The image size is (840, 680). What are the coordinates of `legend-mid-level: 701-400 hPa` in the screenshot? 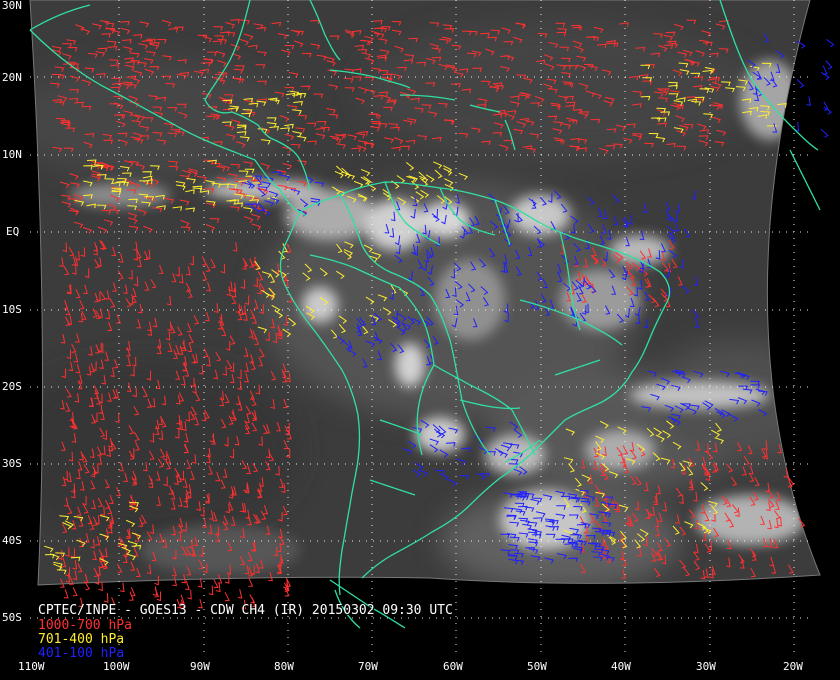 It's located at (81, 639).